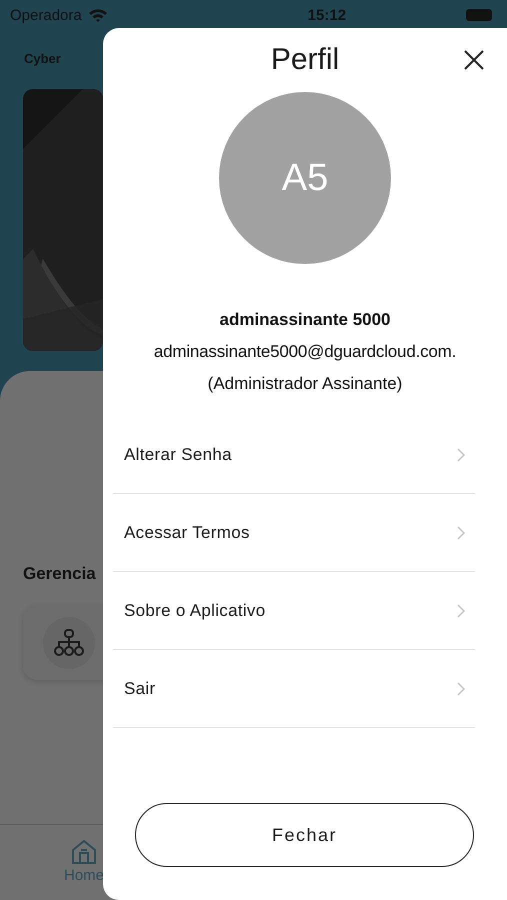  I want to click on header-title: Cyber, so click(42, 58).